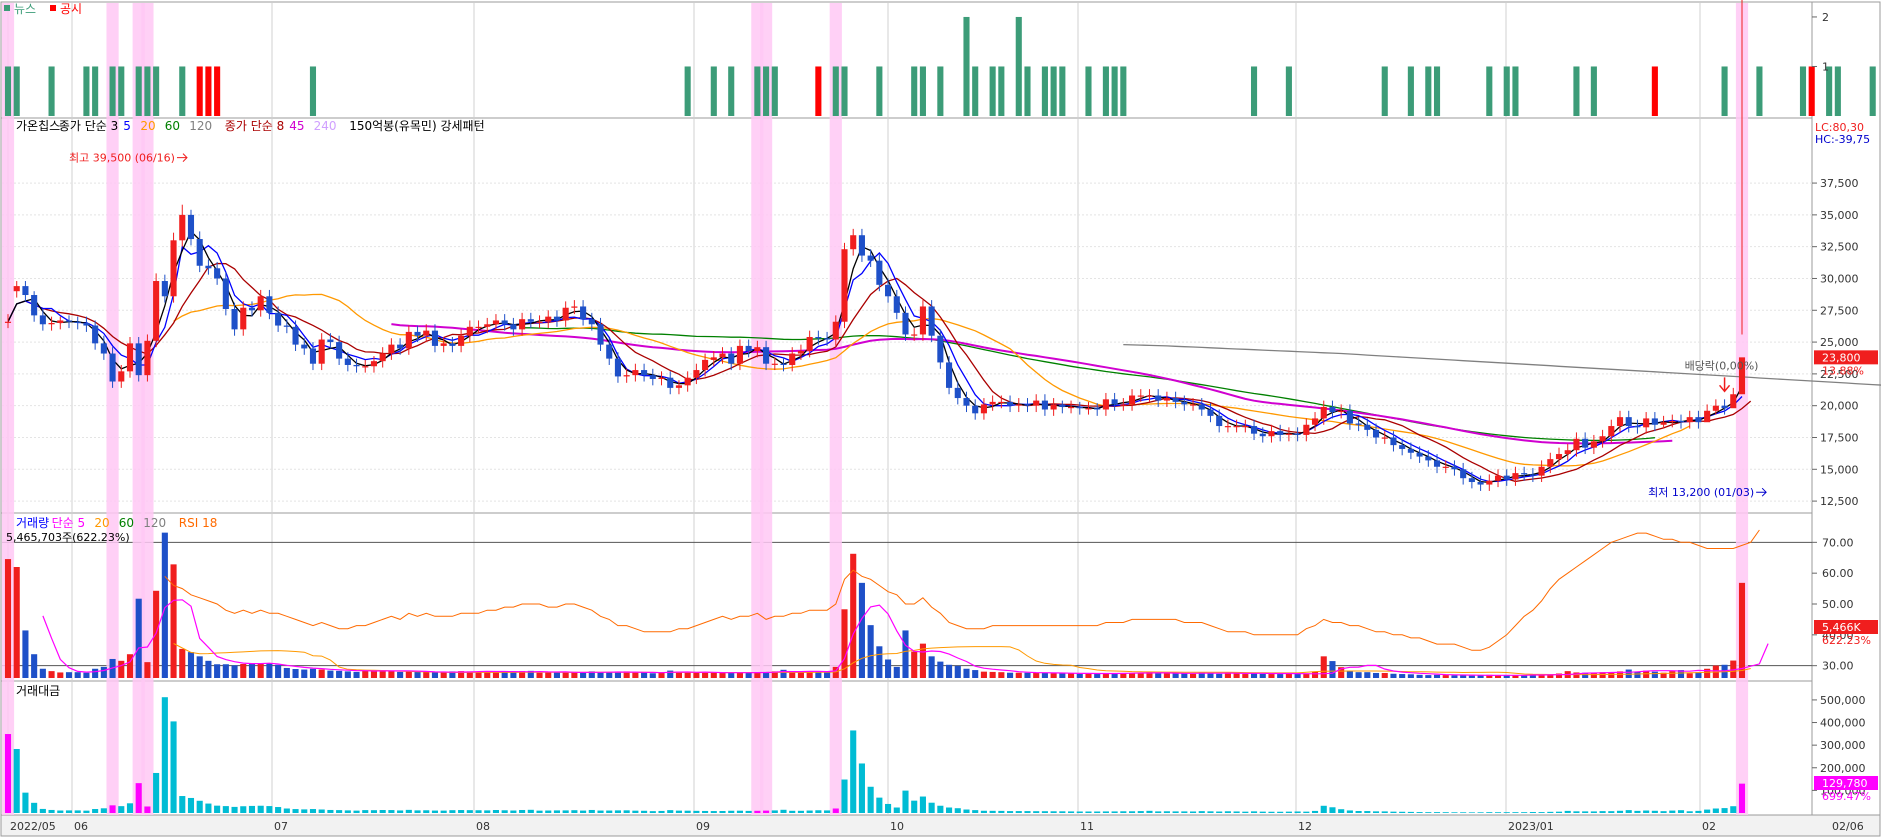 The height and width of the screenshot is (837, 1881). I want to click on amount-tick-label: 400,000, so click(1843, 723).